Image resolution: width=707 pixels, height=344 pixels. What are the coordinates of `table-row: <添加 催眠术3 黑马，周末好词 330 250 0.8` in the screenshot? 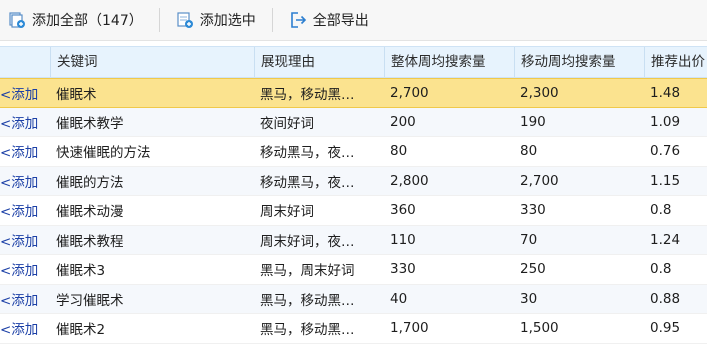 It's located at (353, 270).